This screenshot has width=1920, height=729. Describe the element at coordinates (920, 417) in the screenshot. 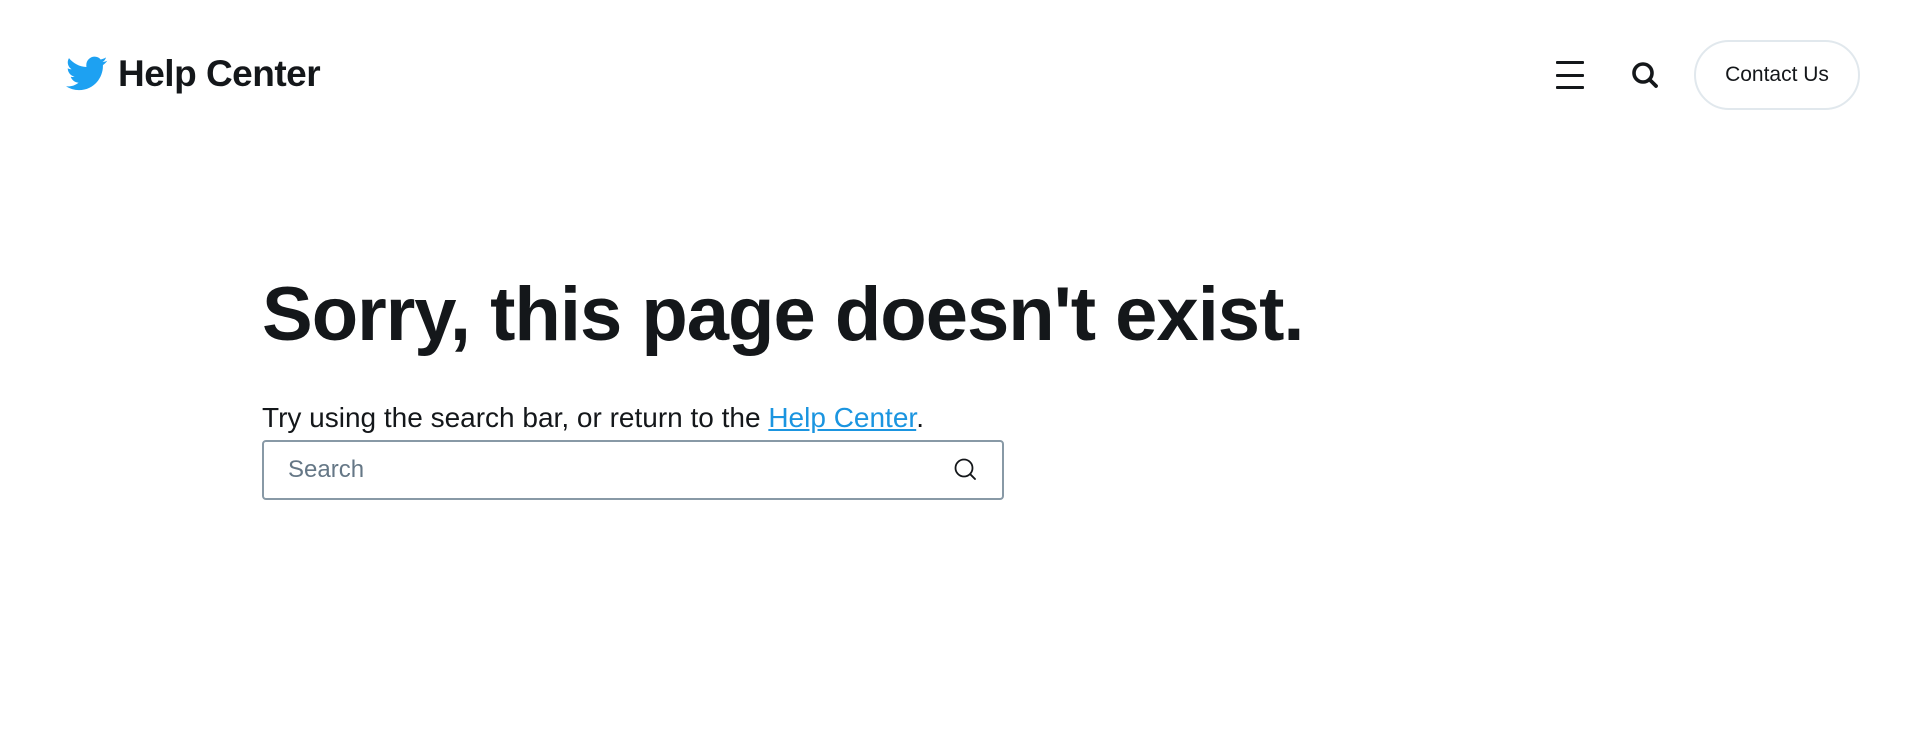

I see `helper-text-suffix: .` at that location.